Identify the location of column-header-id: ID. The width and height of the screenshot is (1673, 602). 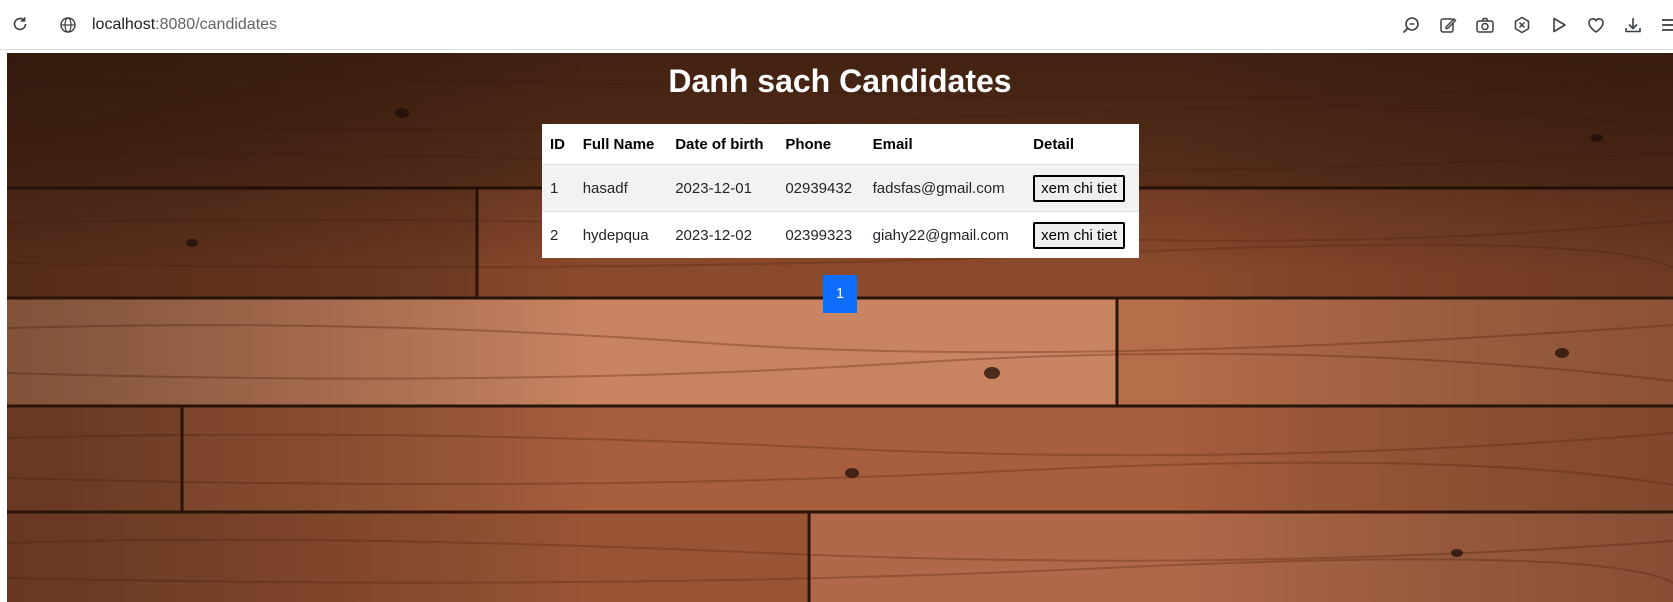
(558, 144).